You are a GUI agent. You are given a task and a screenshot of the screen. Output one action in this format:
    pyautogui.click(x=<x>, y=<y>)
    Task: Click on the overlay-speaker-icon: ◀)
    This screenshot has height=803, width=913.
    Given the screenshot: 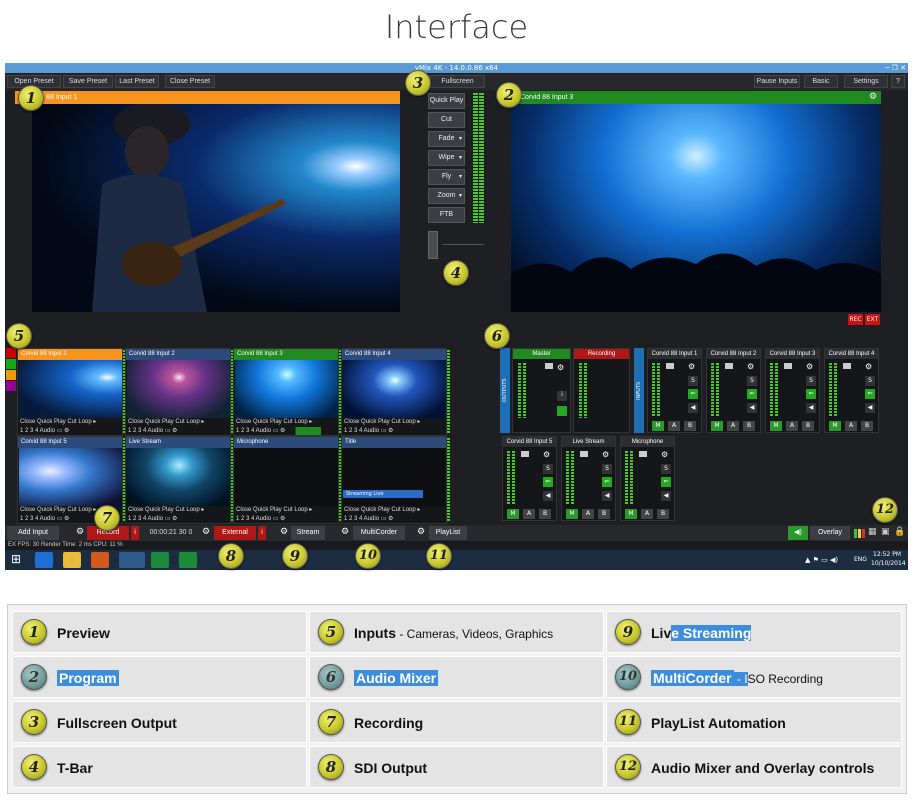 What is the action you would take?
    pyautogui.click(x=798, y=533)
    